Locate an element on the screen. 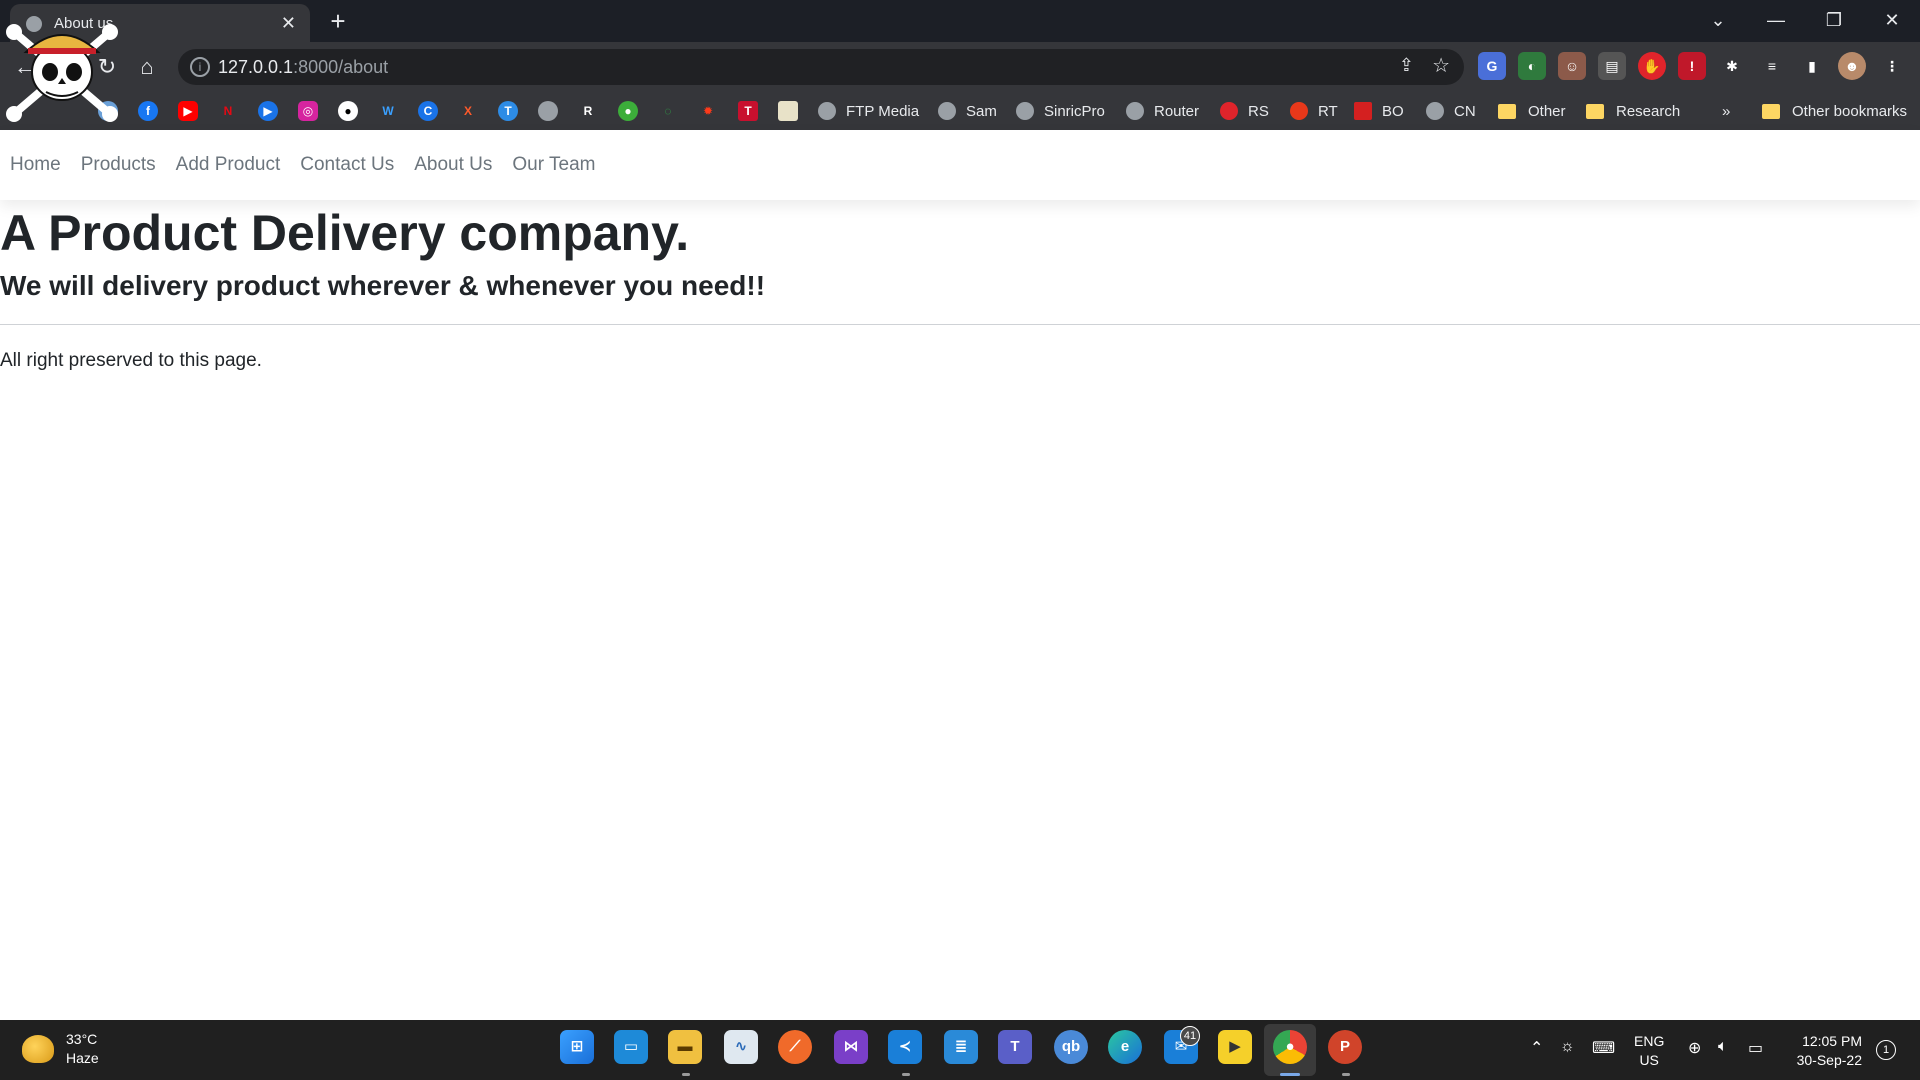  instagram-icon: ◎ is located at coordinates (308, 111).